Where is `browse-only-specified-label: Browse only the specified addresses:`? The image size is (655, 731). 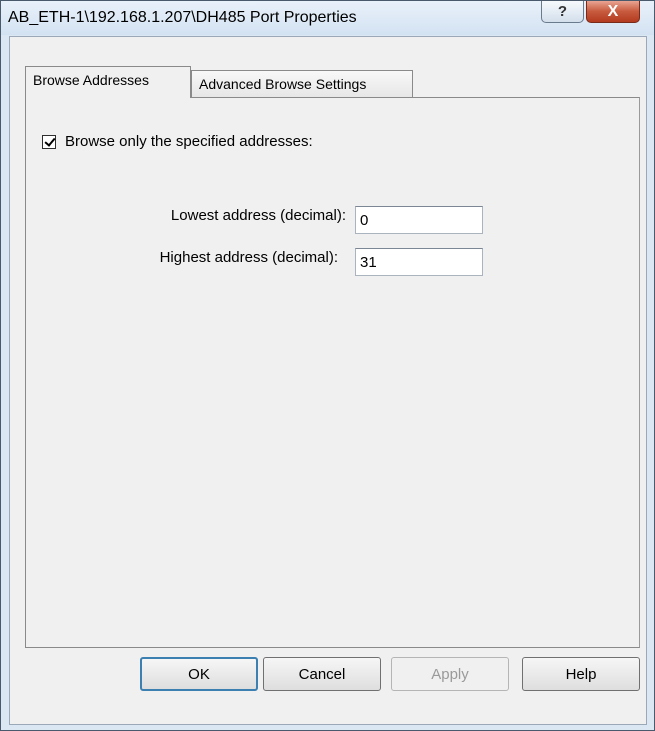
browse-only-specified-label: Browse only the specified addresses: is located at coordinates (189, 141).